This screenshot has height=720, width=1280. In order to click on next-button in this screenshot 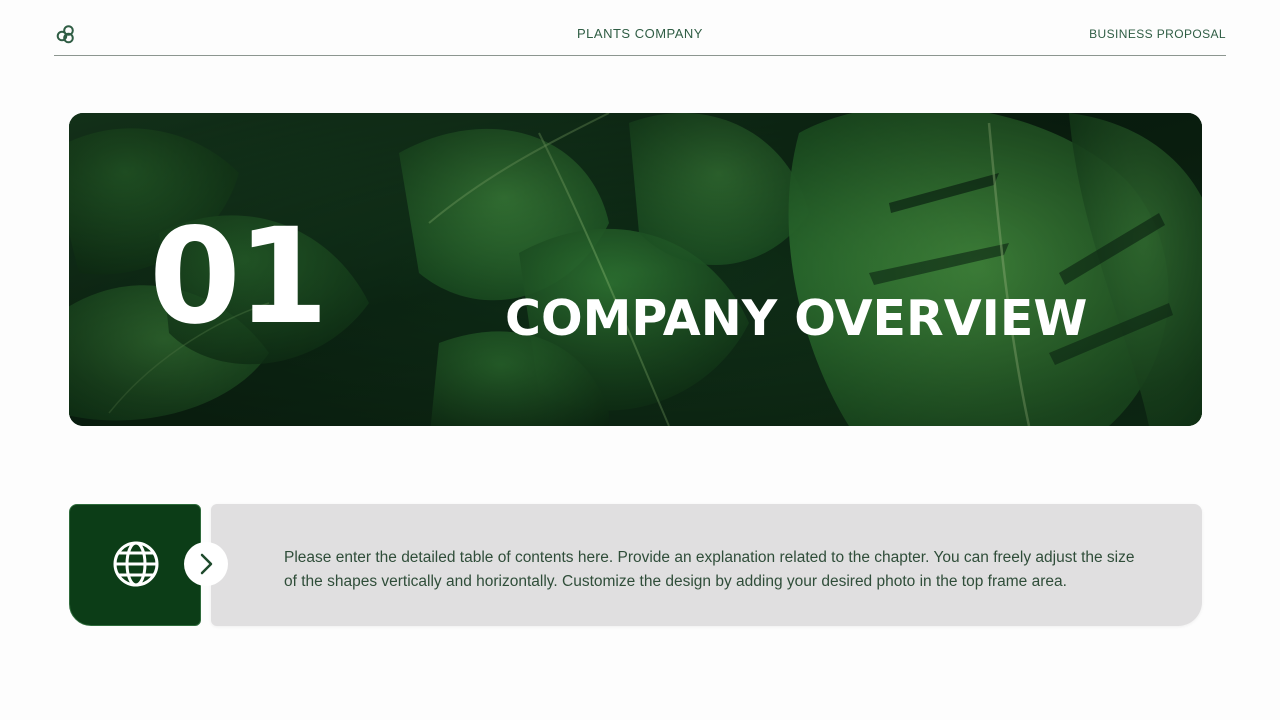, I will do `click(206, 564)`.